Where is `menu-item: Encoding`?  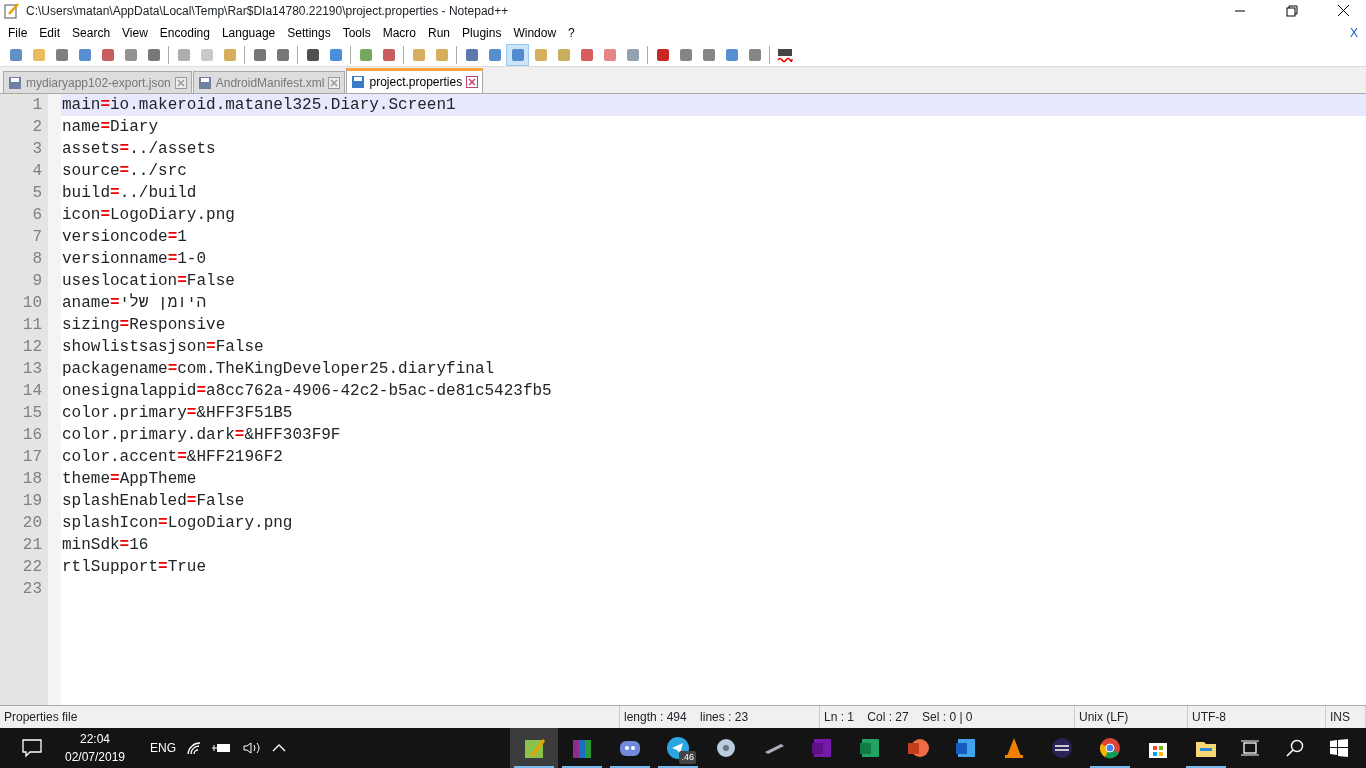
menu-item: Encoding is located at coordinates (184, 32).